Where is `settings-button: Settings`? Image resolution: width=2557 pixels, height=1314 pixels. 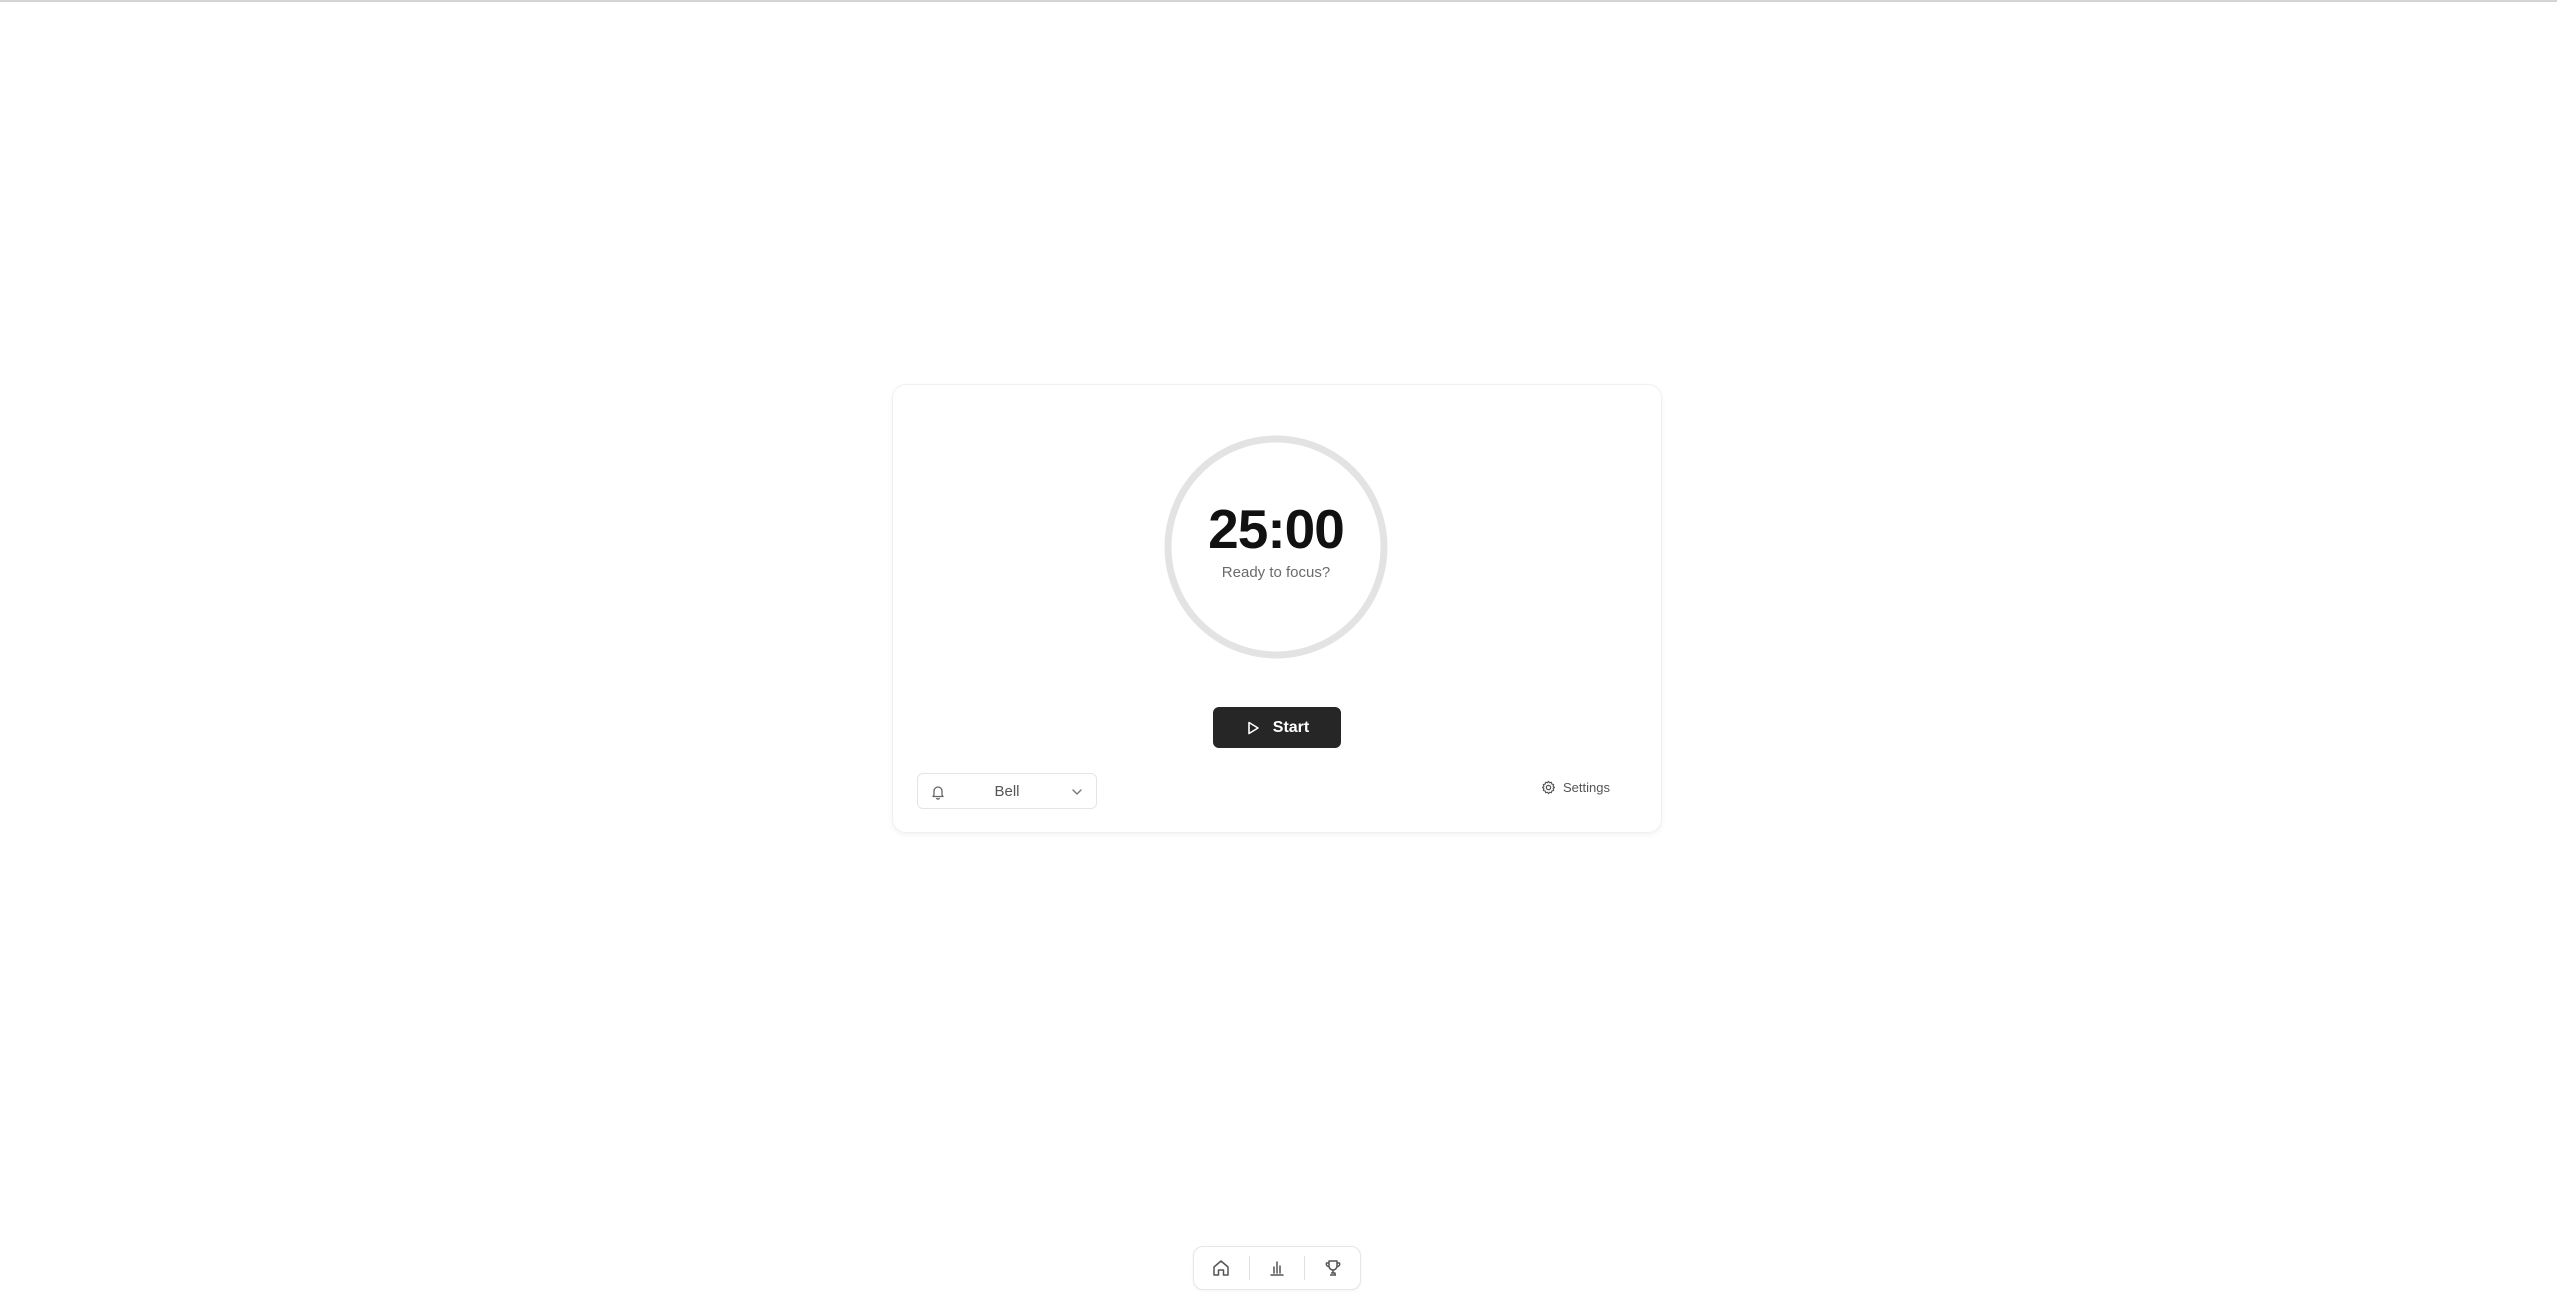 settings-button: Settings is located at coordinates (1575, 787).